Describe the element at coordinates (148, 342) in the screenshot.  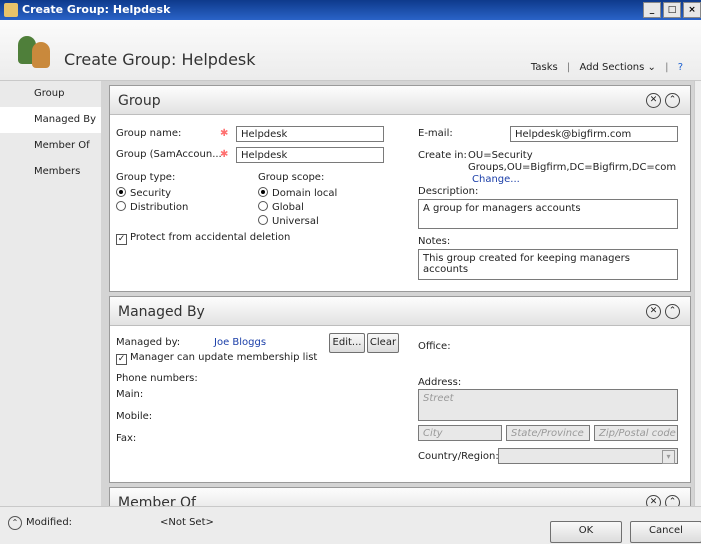
I see `managed-by-label: Managed by:` at that location.